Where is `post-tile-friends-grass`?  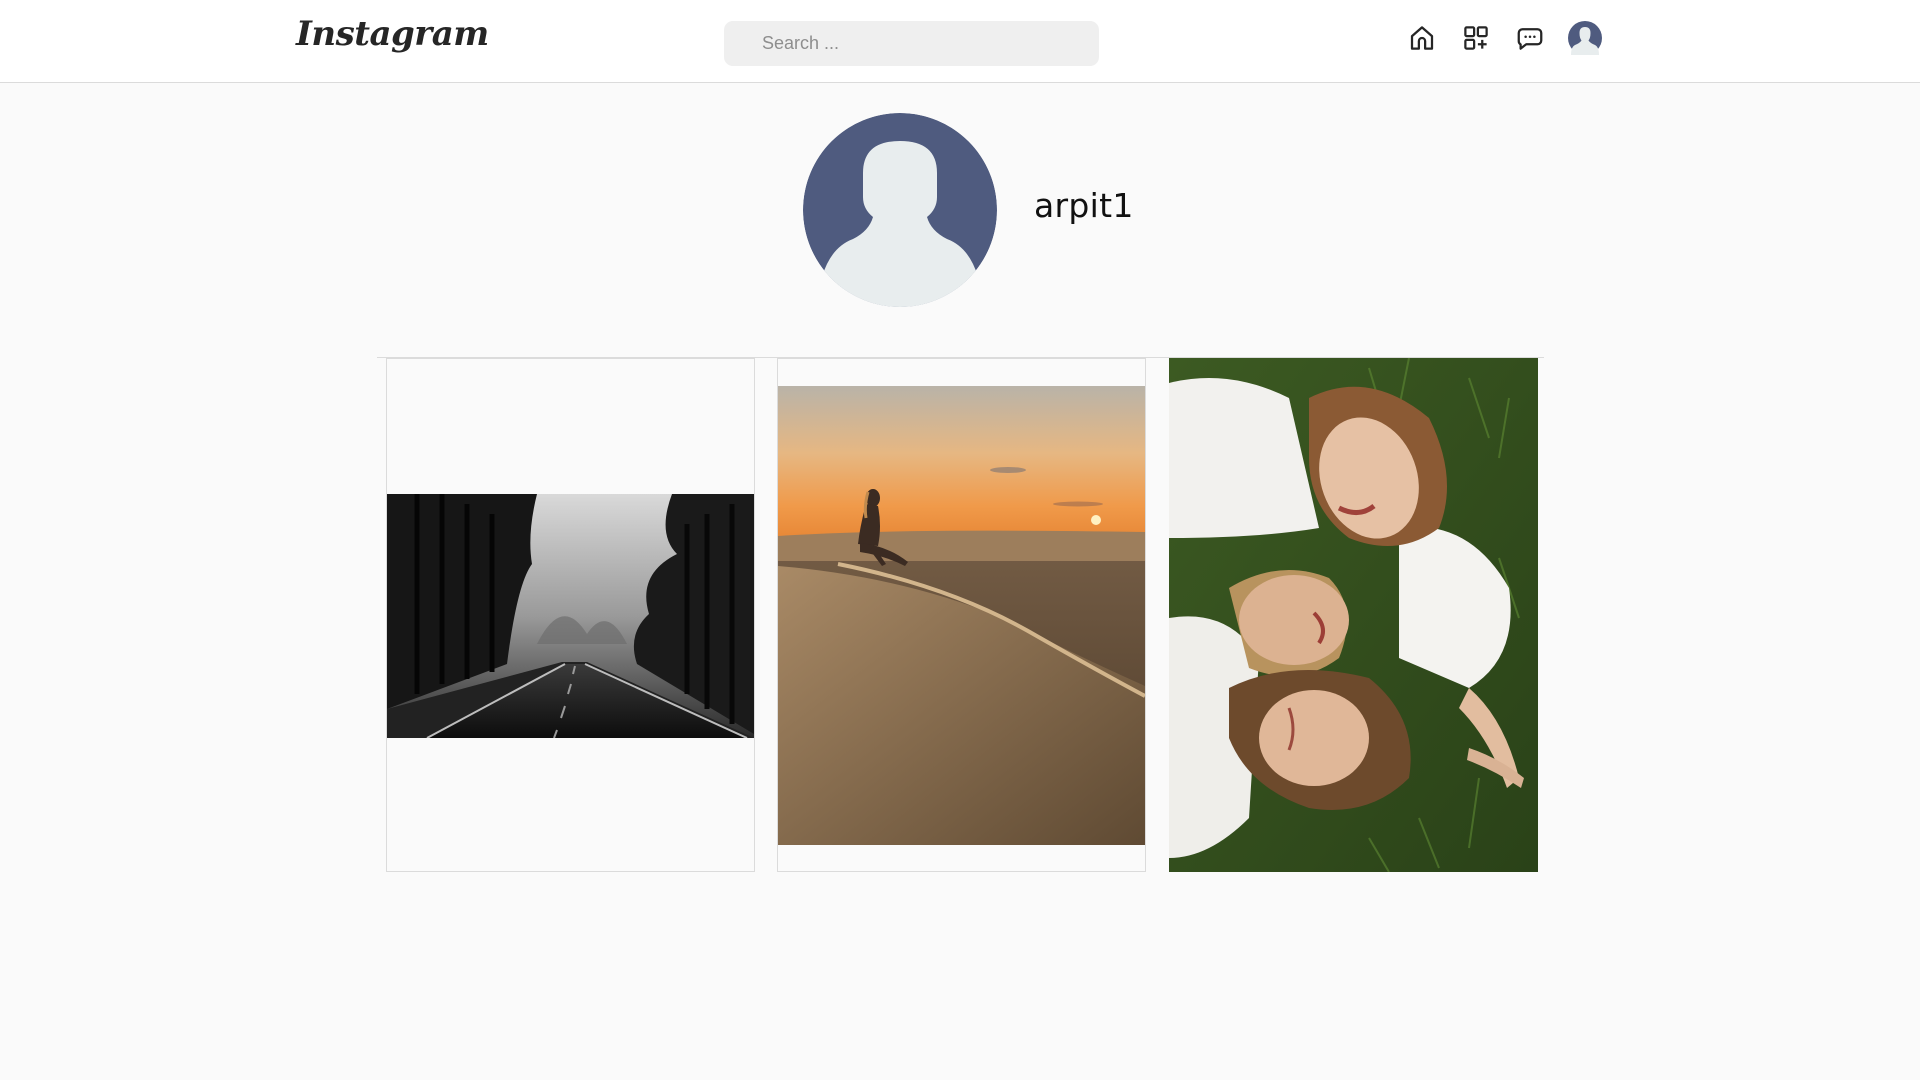
post-tile-friends-grass is located at coordinates (1353, 615).